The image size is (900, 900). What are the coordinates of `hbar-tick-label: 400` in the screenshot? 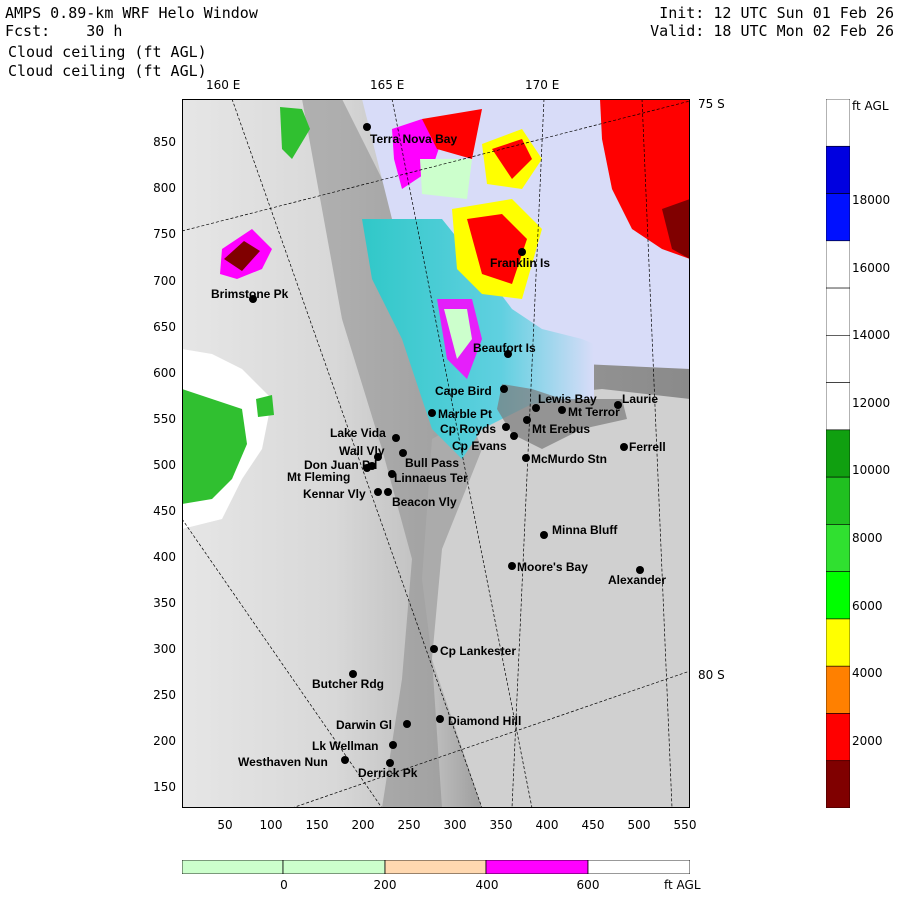 It's located at (487, 885).